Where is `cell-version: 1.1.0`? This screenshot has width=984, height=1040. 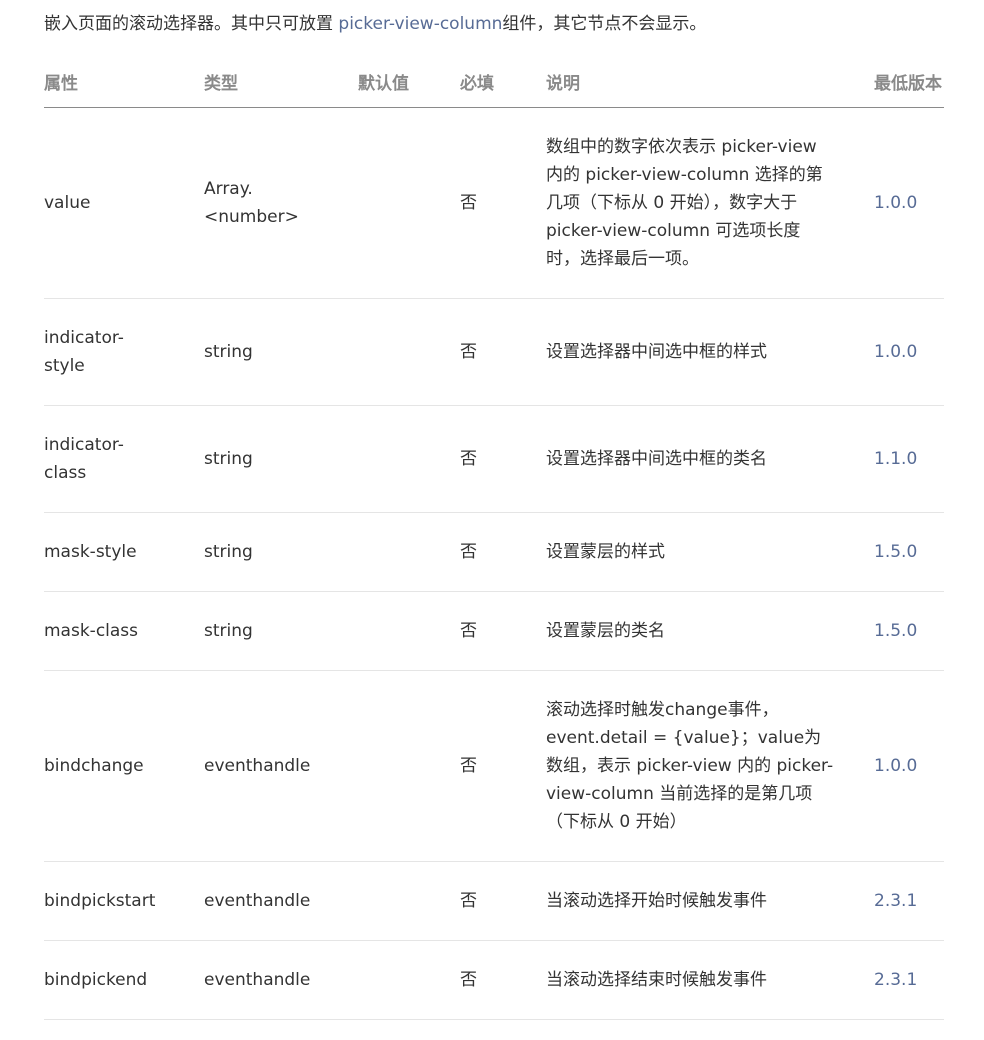 cell-version: 1.1.0 is located at coordinates (909, 459).